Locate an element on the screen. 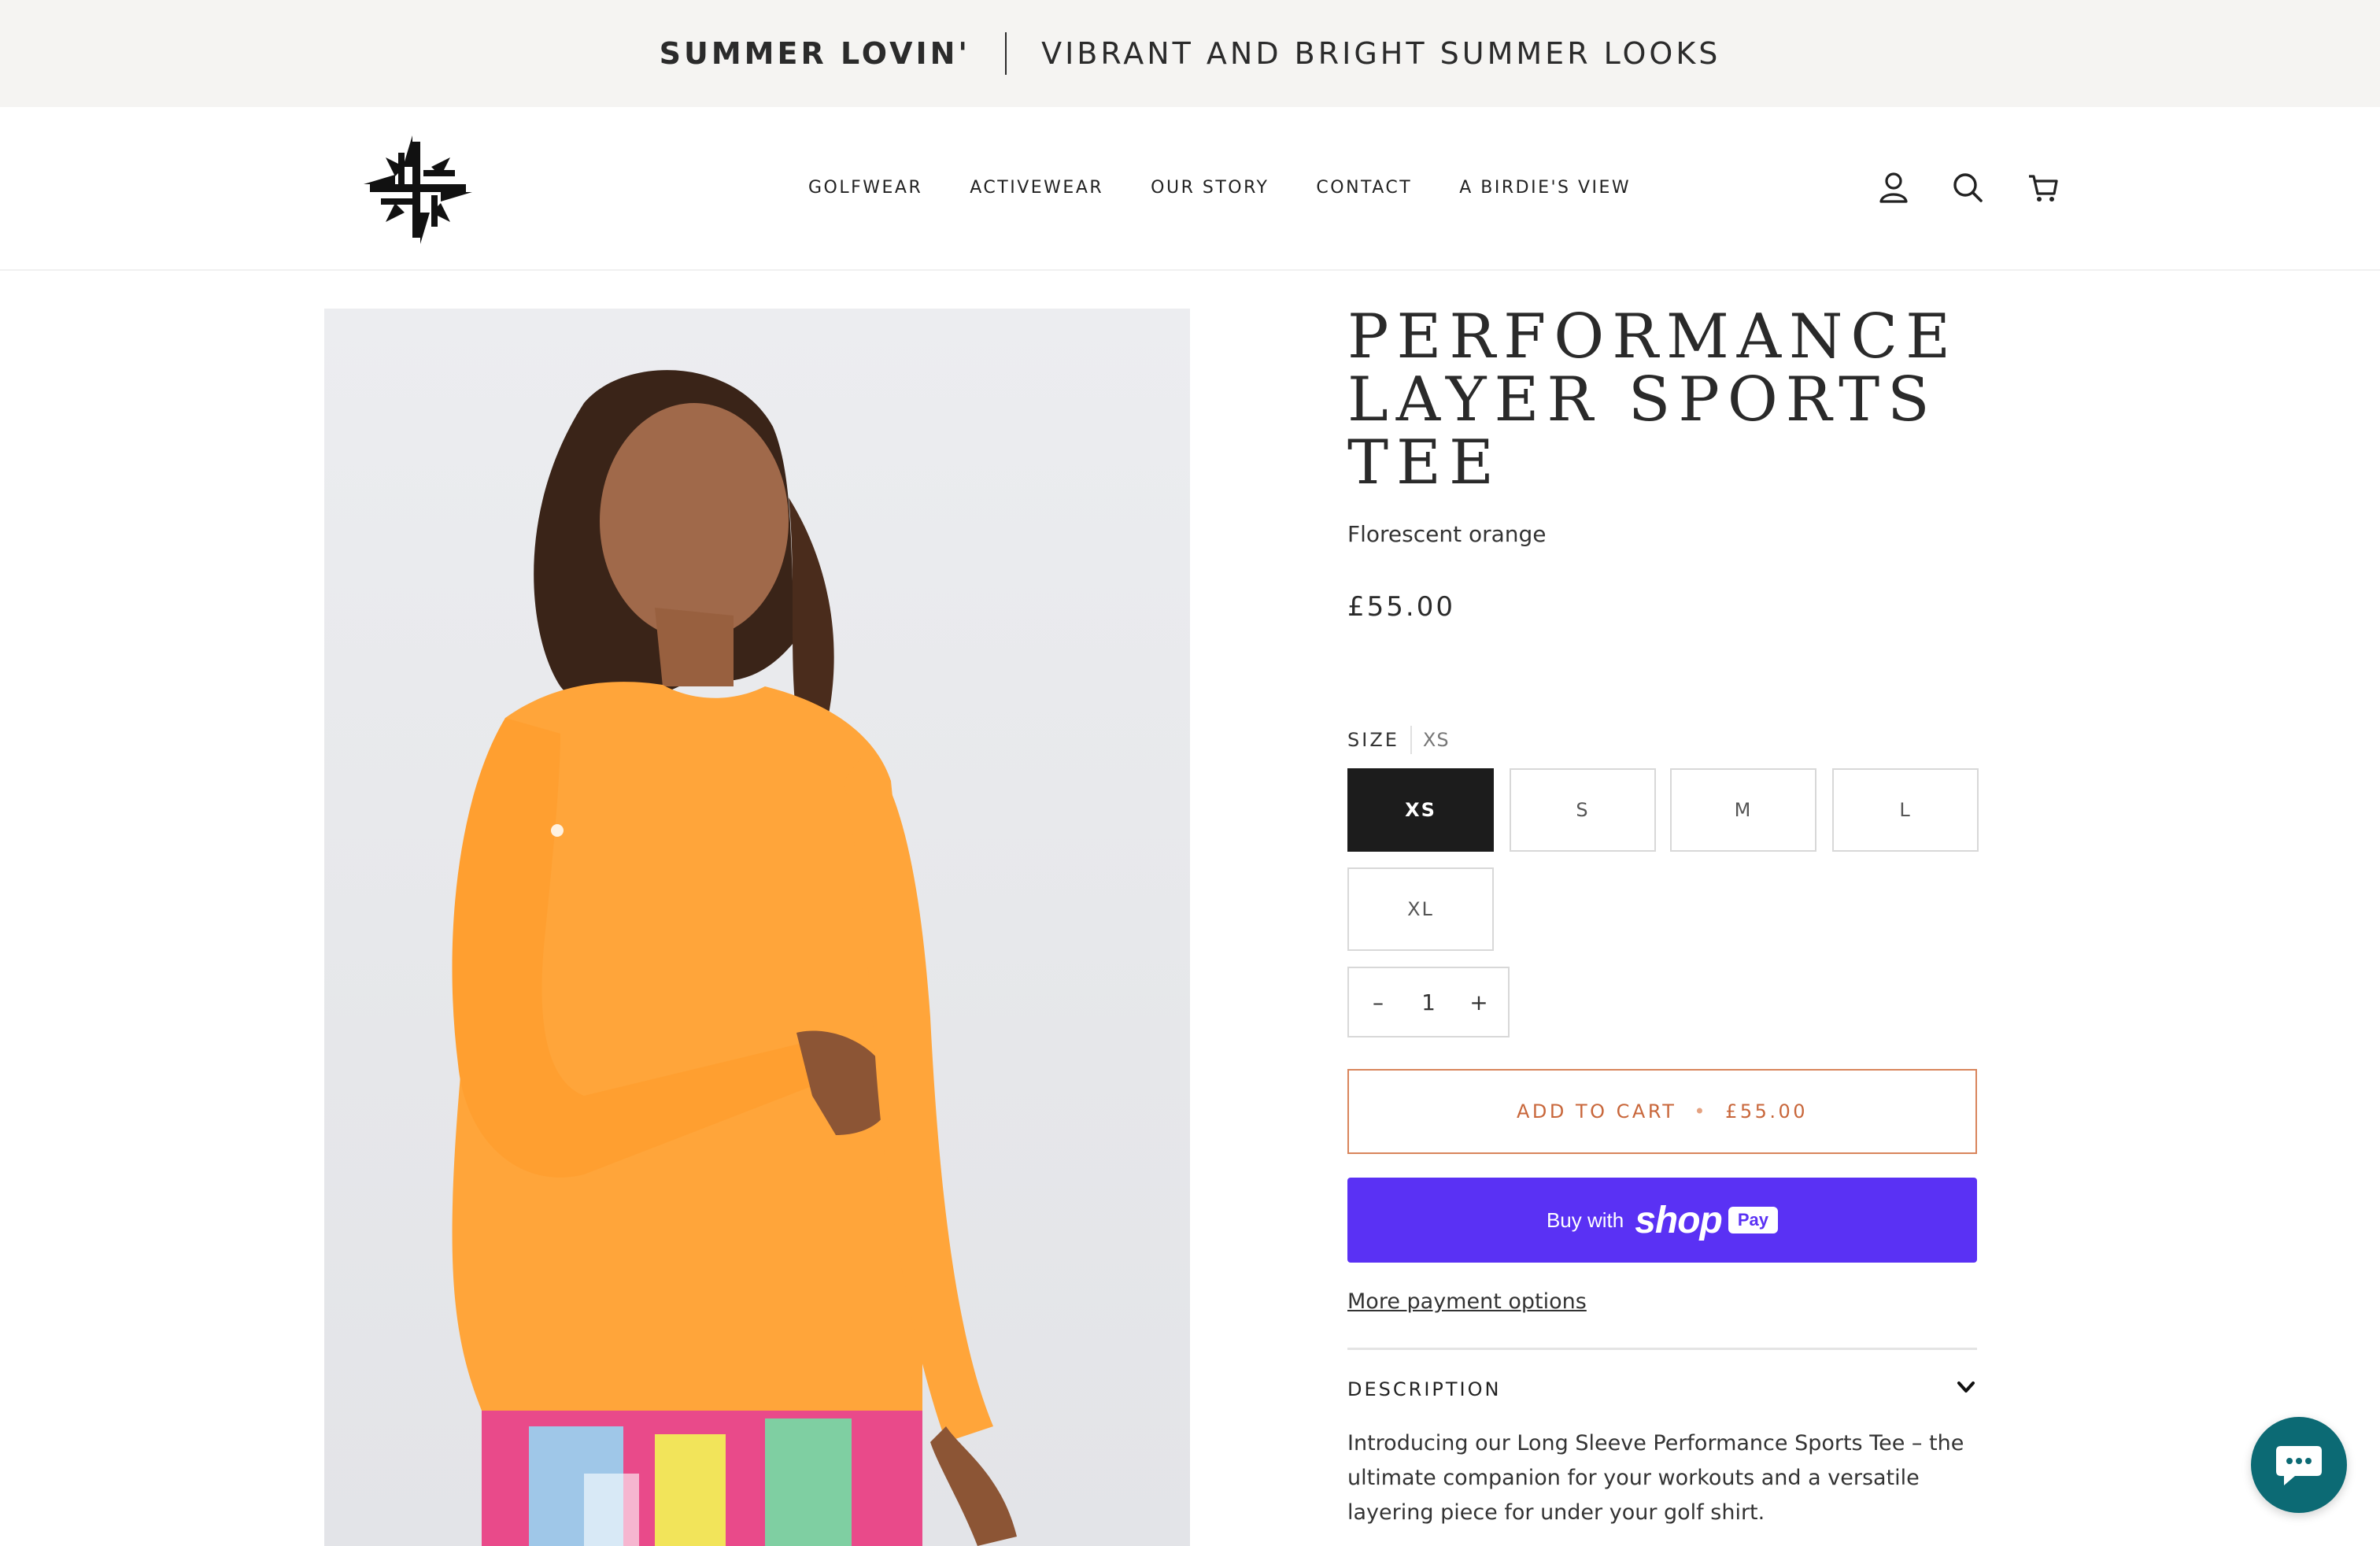 The width and height of the screenshot is (2380, 1546). quantity-stepper: – 1 + is located at coordinates (1428, 1002).